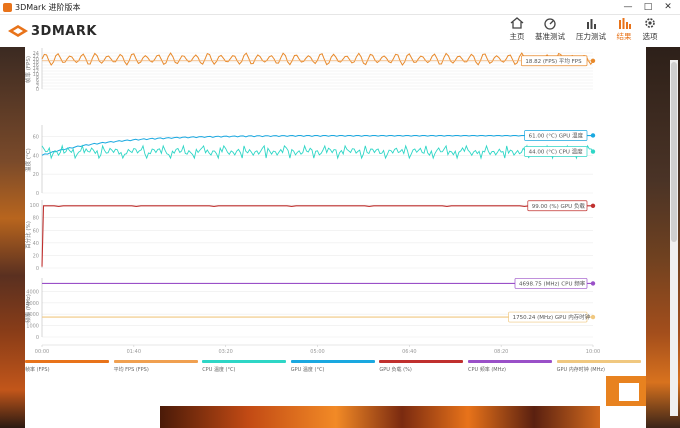 The height and width of the screenshot is (428, 680). Describe the element at coordinates (67, 366) in the screenshot. I see `legend-item: 帧率 (FPS)` at that location.